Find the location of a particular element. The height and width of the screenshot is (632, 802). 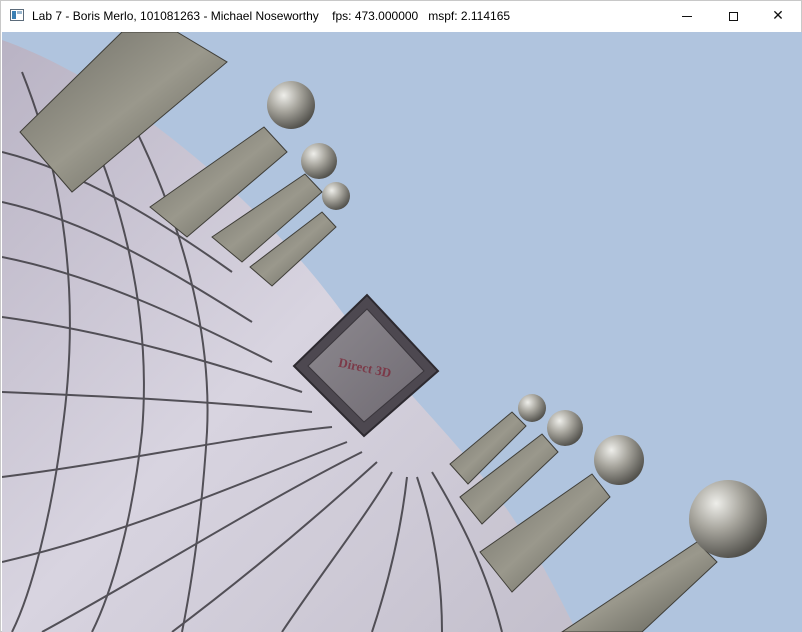

minimize-icon is located at coordinates (687, 16).